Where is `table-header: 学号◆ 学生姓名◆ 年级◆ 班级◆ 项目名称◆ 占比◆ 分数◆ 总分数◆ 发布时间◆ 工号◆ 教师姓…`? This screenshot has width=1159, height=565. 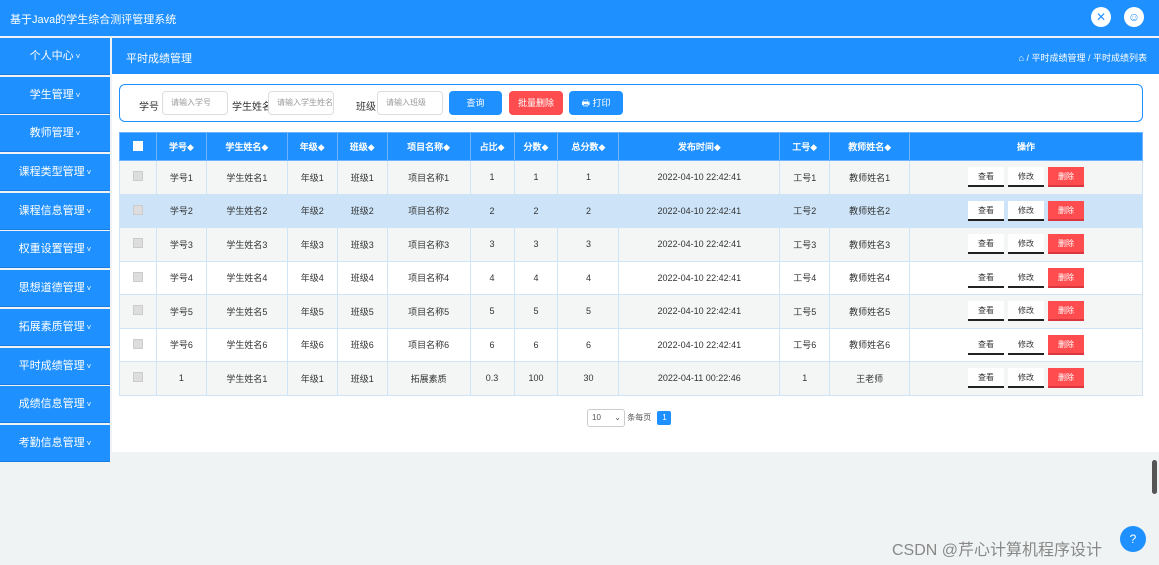
table-header: 学号◆ 学生姓名◆ 年级◆ 班级◆ 项目名称◆ 占比◆ 分数◆ 总分数◆ 发布时间◆ 工号◆ 教师姓… is located at coordinates (631, 146).